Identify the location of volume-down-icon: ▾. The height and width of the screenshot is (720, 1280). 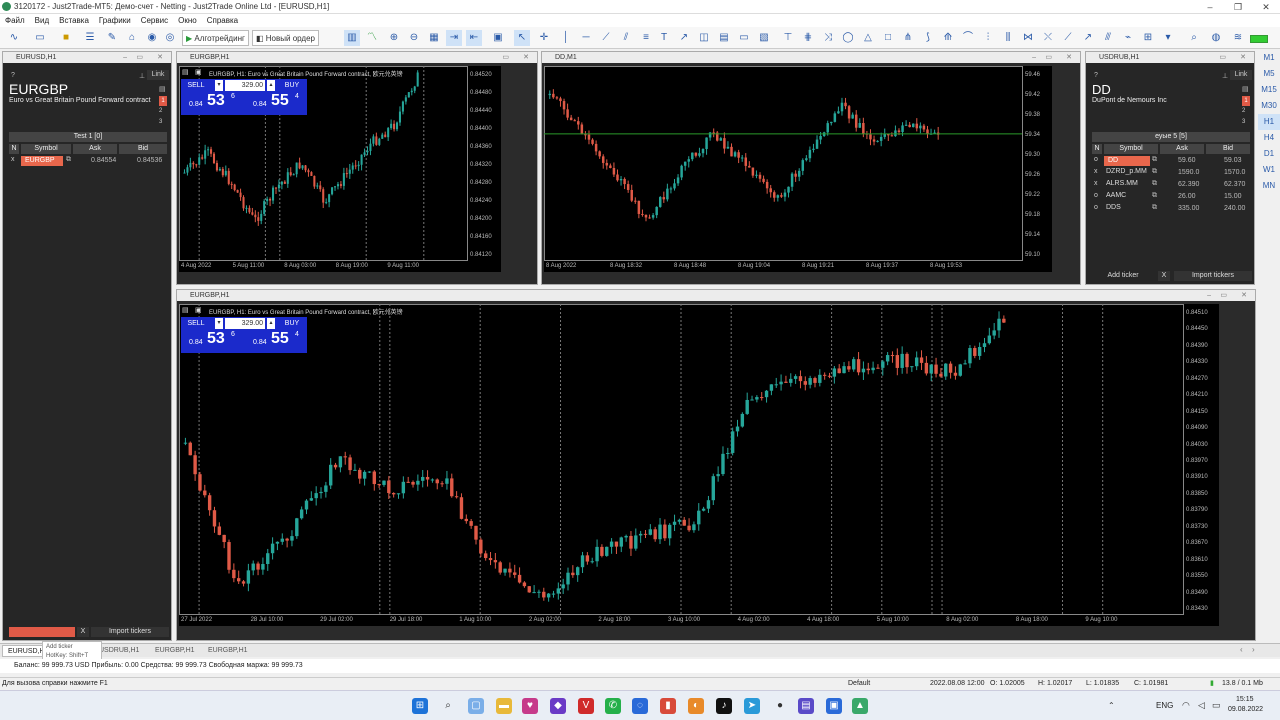
(219, 85).